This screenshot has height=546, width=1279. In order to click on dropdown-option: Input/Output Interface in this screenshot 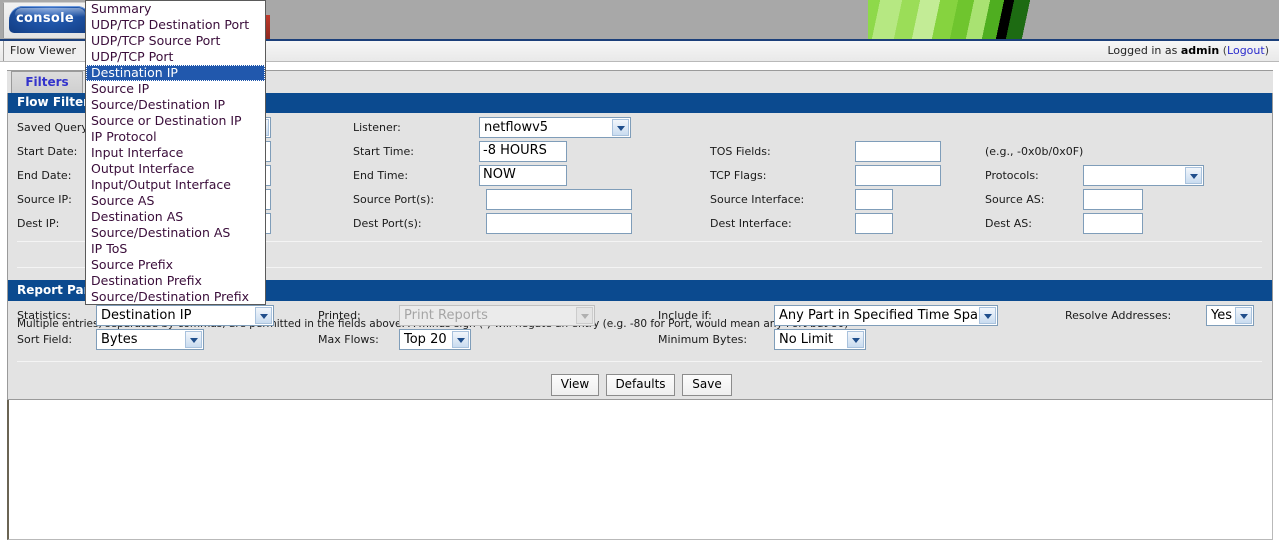, I will do `click(175, 185)`.